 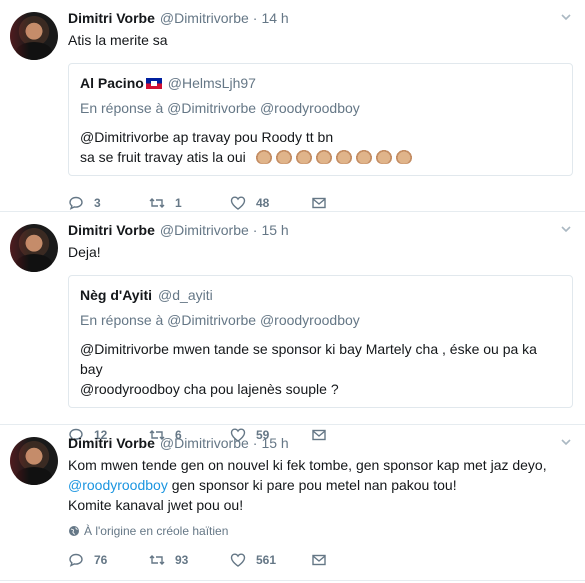 What do you see at coordinates (209, 389) in the screenshot?
I see `quoted-text-line: @roodyroodboy cha pou lajenès souple ?` at bounding box center [209, 389].